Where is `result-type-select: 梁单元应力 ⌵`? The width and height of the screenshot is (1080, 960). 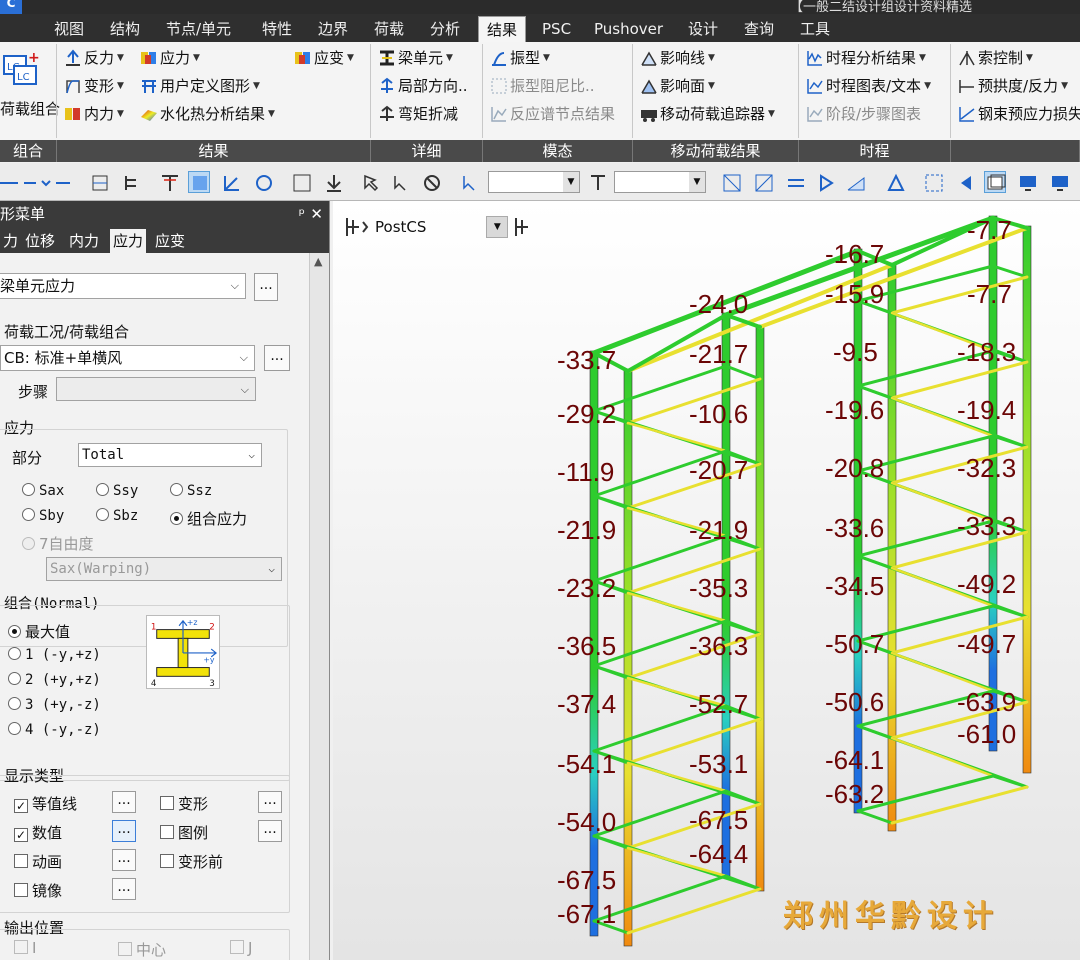
result-type-select: 梁单元应力 ⌵ is located at coordinates (123, 286).